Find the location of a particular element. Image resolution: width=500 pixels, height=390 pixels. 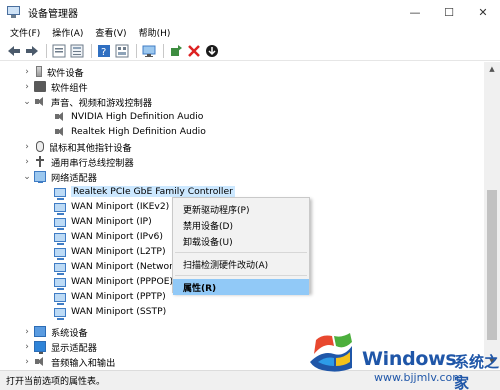

tree-item-wan-l2tp: WAN Miniport (L2TP) is located at coordinates (104, 252).